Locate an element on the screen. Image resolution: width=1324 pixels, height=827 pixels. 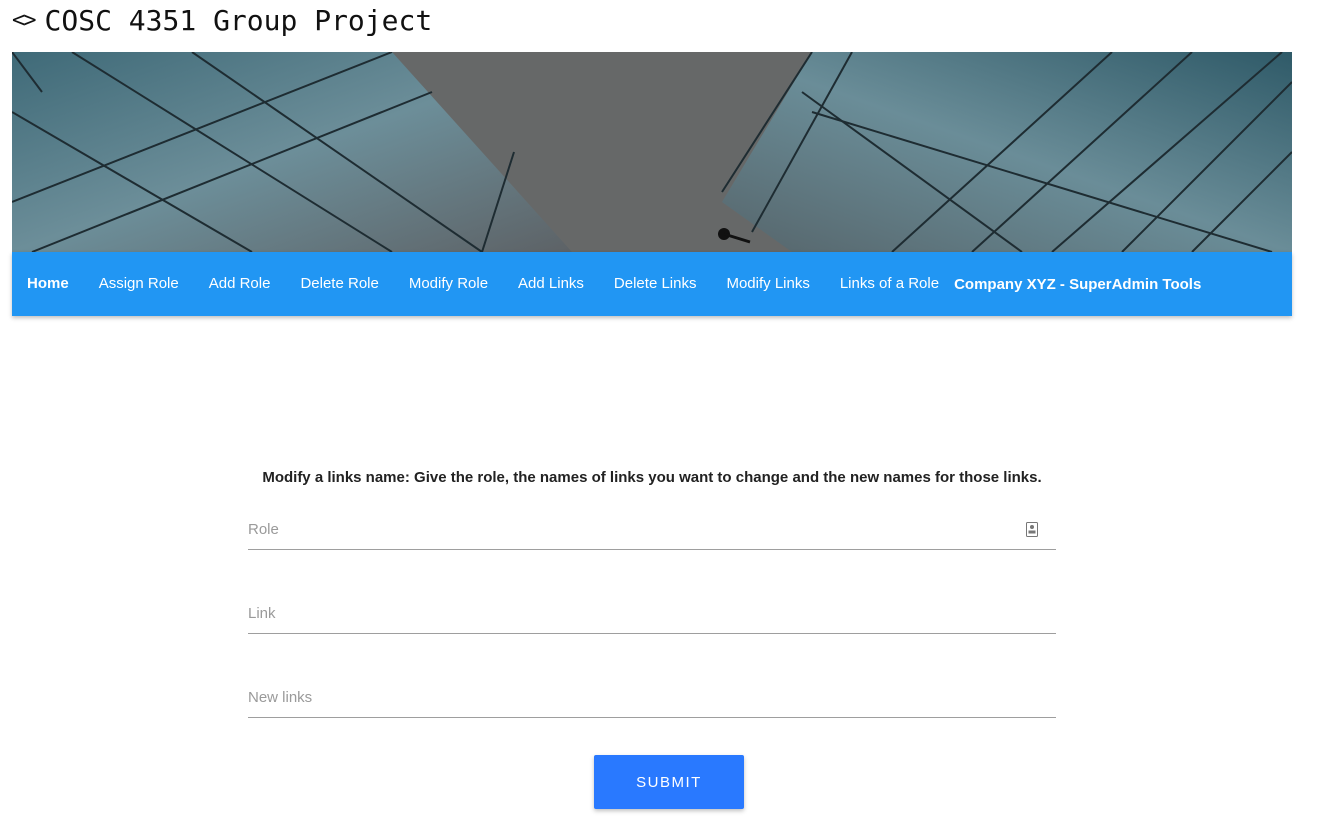
role-field is located at coordinates (652, 530).